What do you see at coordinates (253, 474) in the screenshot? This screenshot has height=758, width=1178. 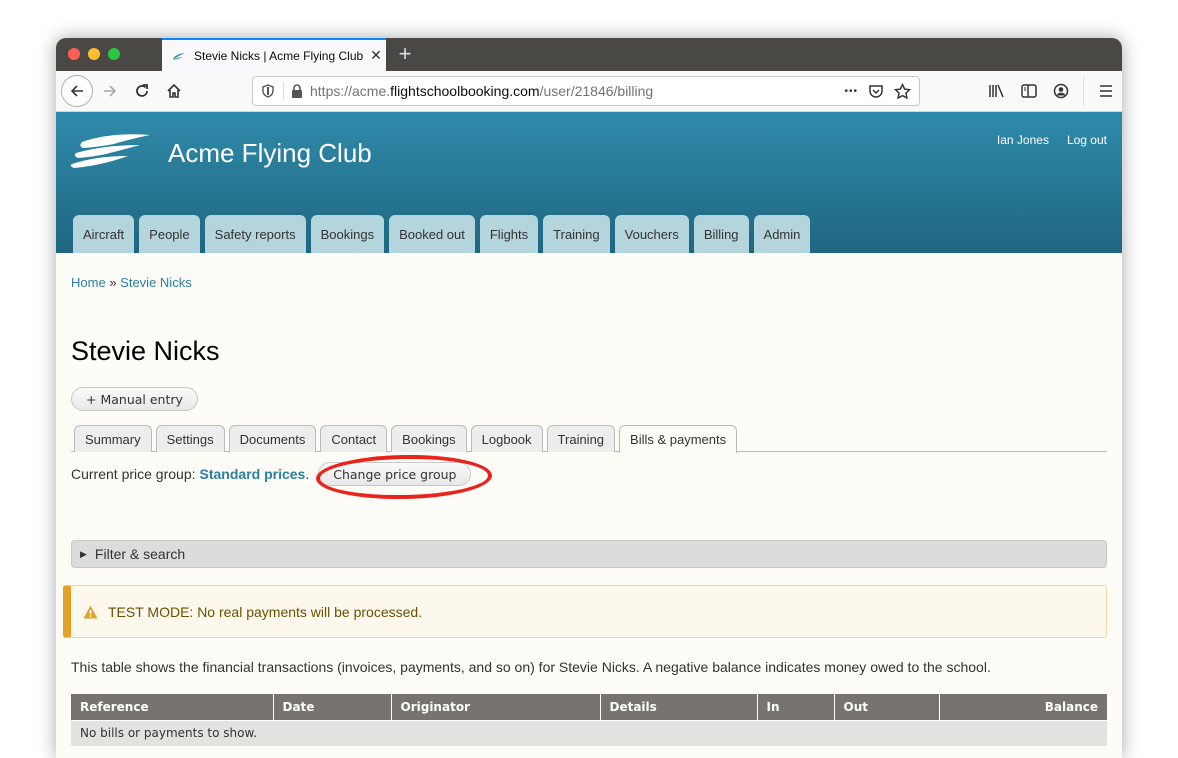 I see `price-group-link: Standard prices` at bounding box center [253, 474].